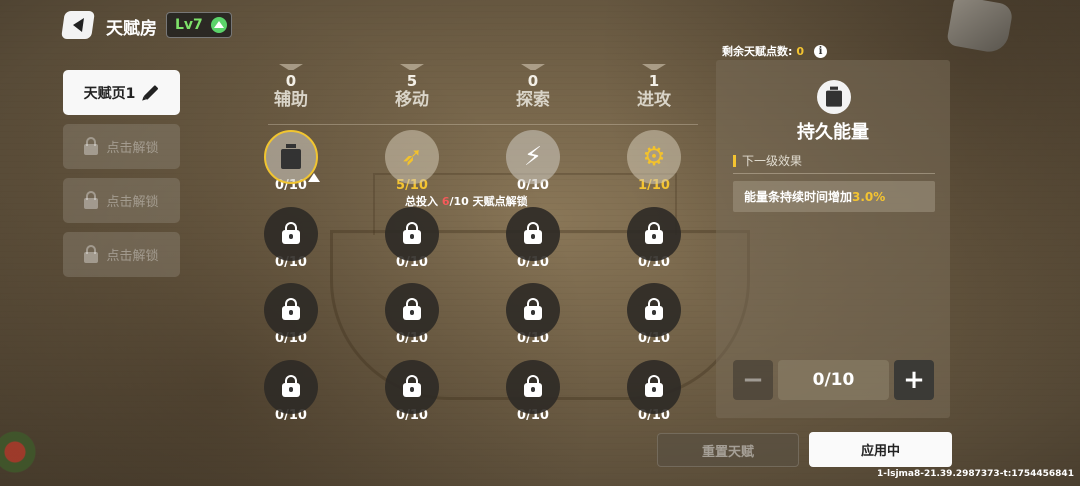 The height and width of the screenshot is (486, 1080). Describe the element at coordinates (869, 196) in the screenshot. I see `effect-value: 3.0%` at that location.